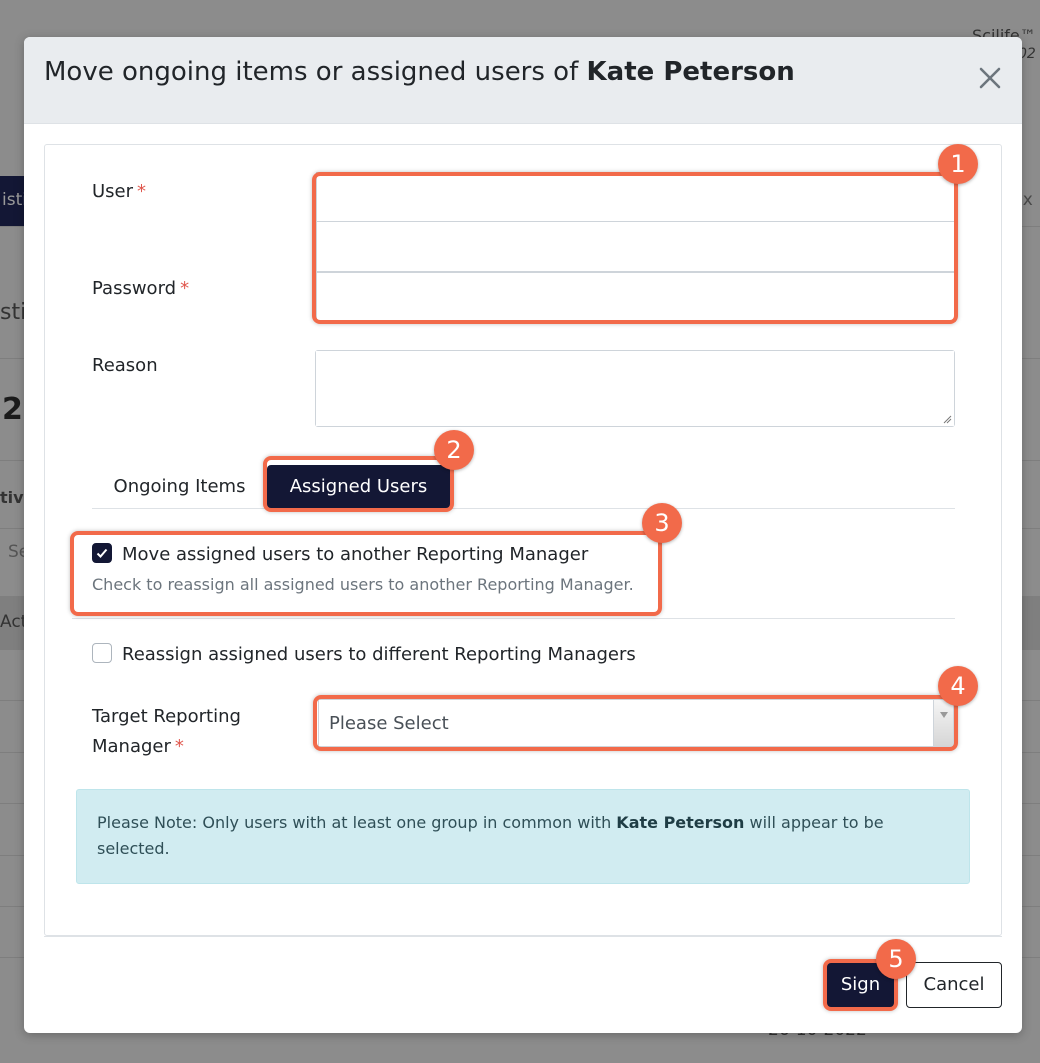 Image resolution: width=1040 pixels, height=1063 pixels. Describe the element at coordinates (513, 618) in the screenshot. I see `options-divider` at that location.